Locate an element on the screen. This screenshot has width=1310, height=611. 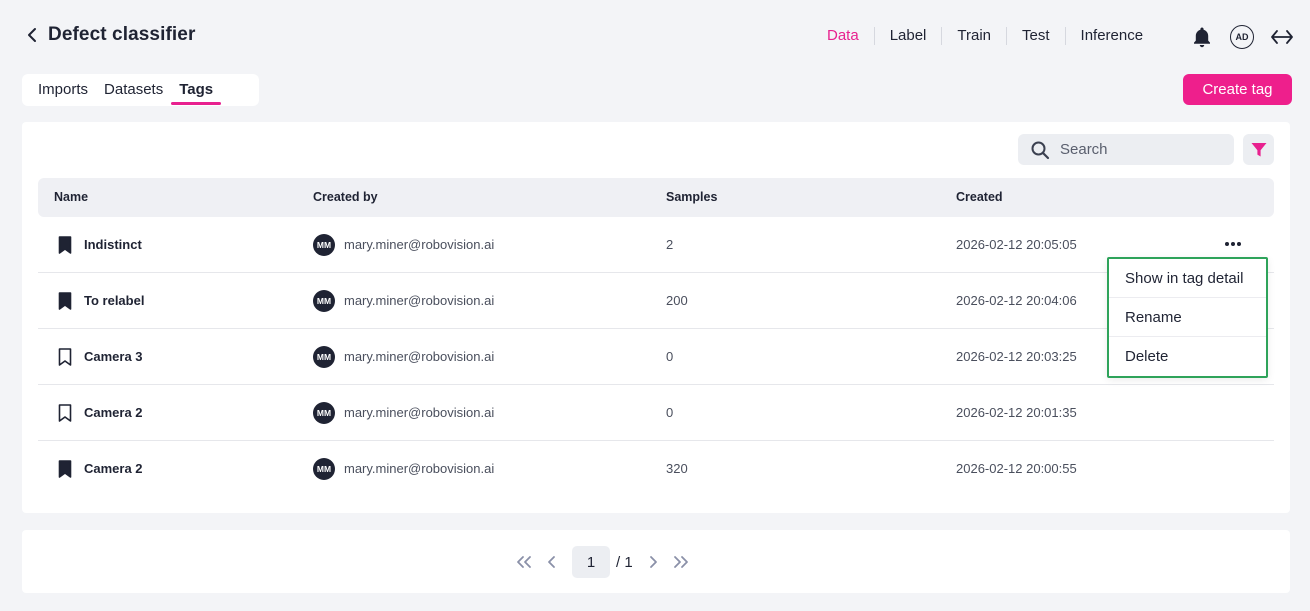
top-nav: Data Label Train Test Inference is located at coordinates (985, 36).